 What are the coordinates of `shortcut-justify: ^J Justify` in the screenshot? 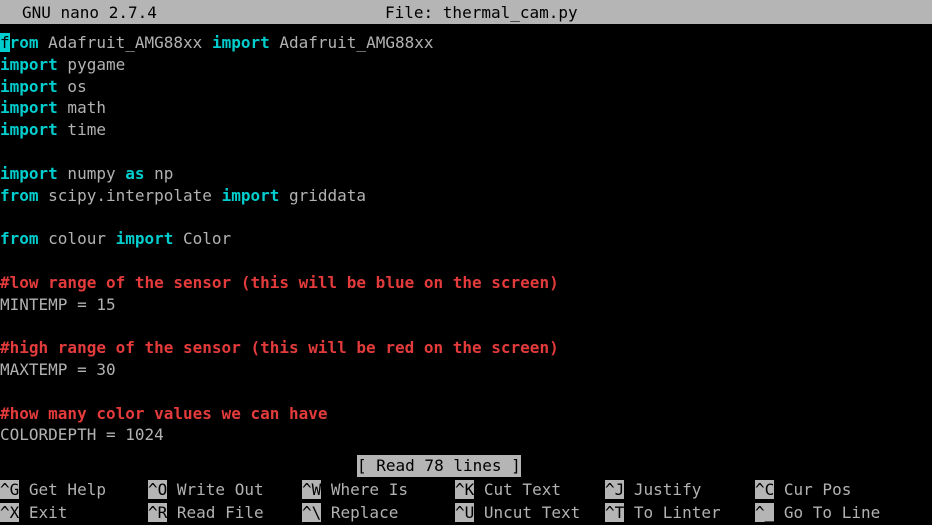 It's located at (653, 490).